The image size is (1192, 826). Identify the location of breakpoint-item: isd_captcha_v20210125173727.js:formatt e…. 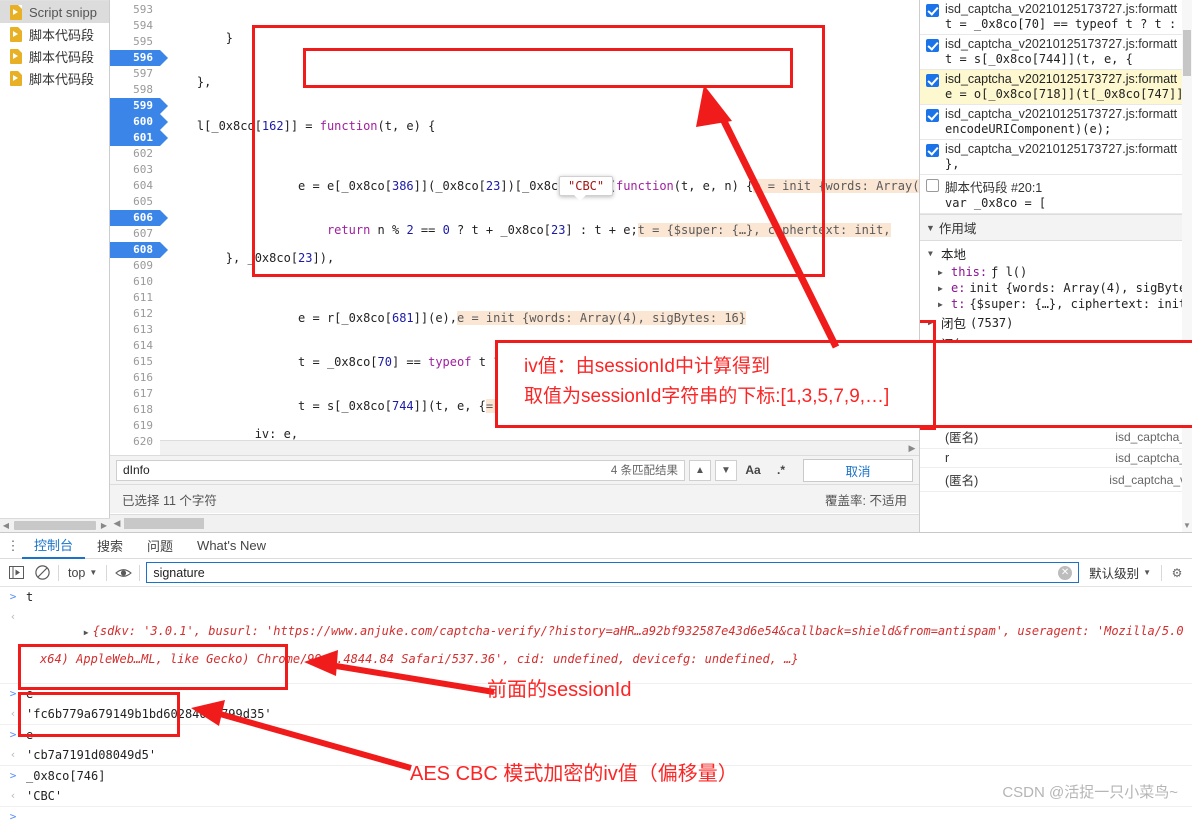
(1056, 122).